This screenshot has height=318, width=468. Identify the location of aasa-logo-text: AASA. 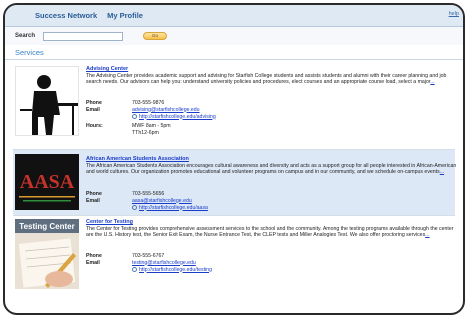
(47, 182).